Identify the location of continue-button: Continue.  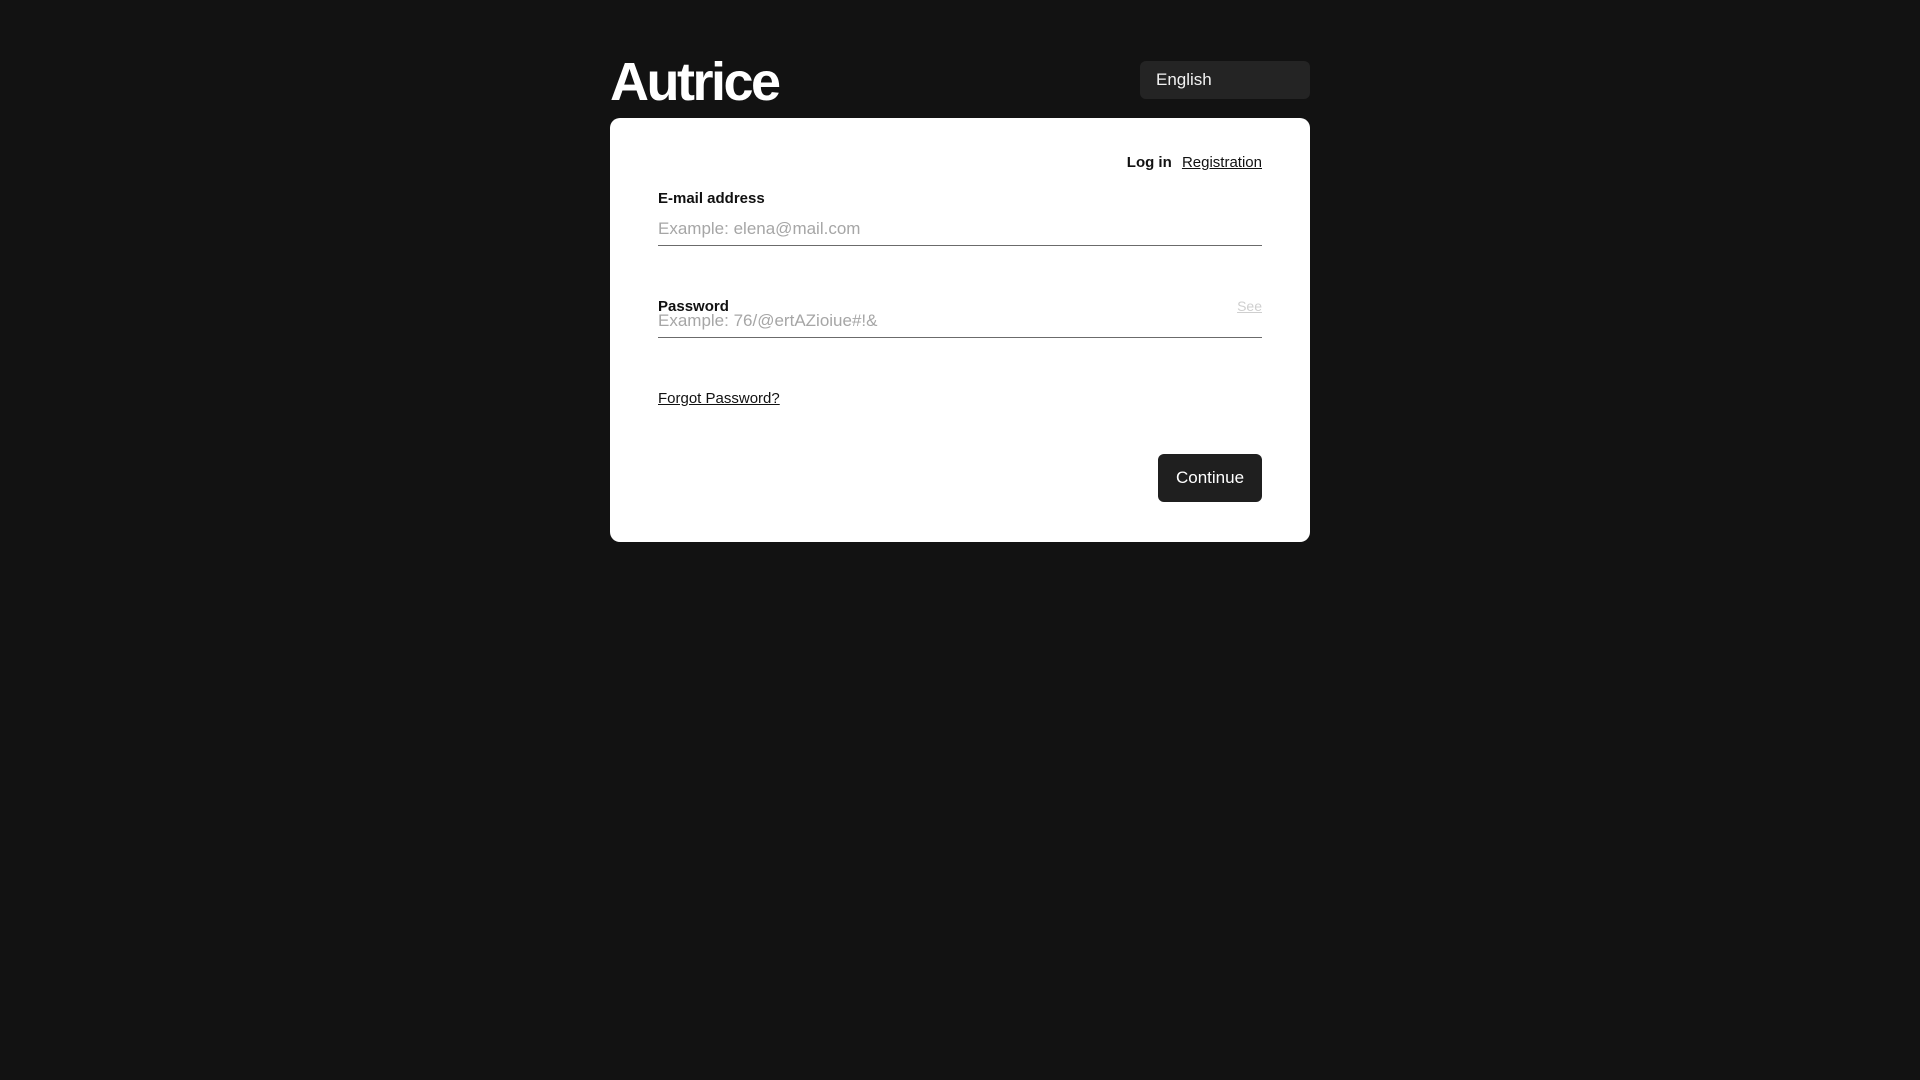
(1210, 478).